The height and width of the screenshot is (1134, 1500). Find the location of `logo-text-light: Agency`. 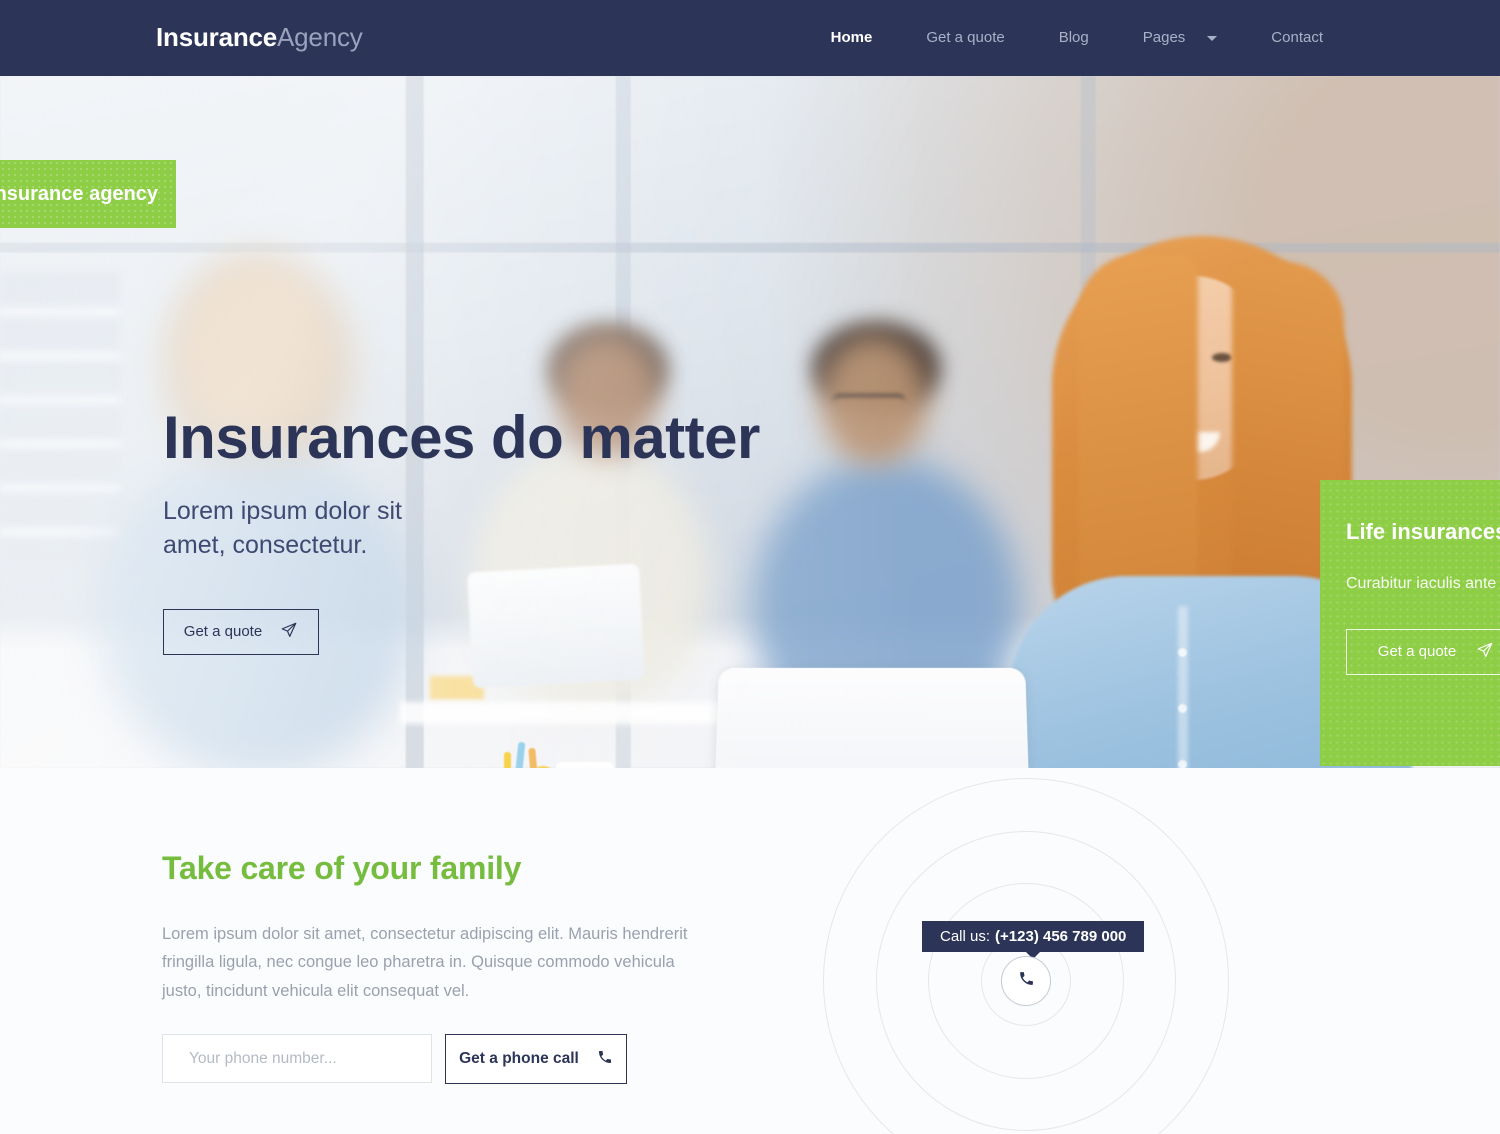

logo-text-light: Agency is located at coordinates (320, 37).